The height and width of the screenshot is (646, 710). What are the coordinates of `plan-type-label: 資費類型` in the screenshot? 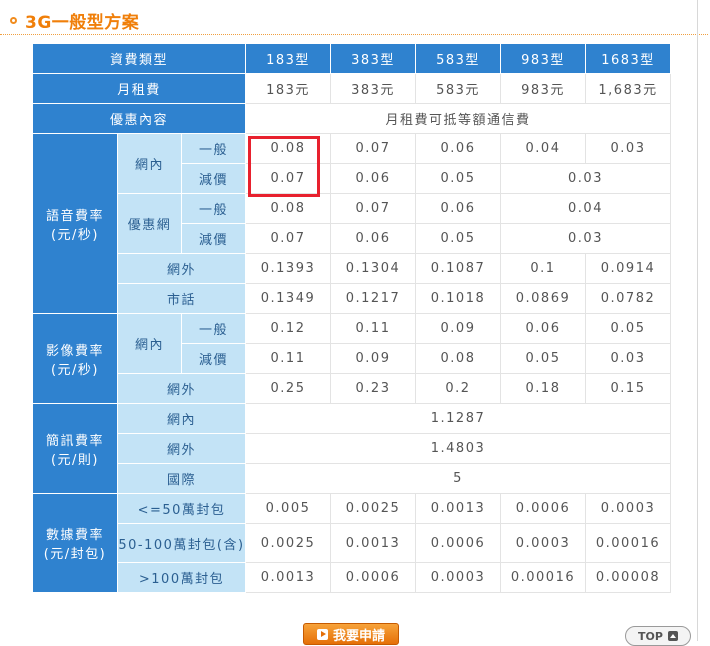 It's located at (139, 58).